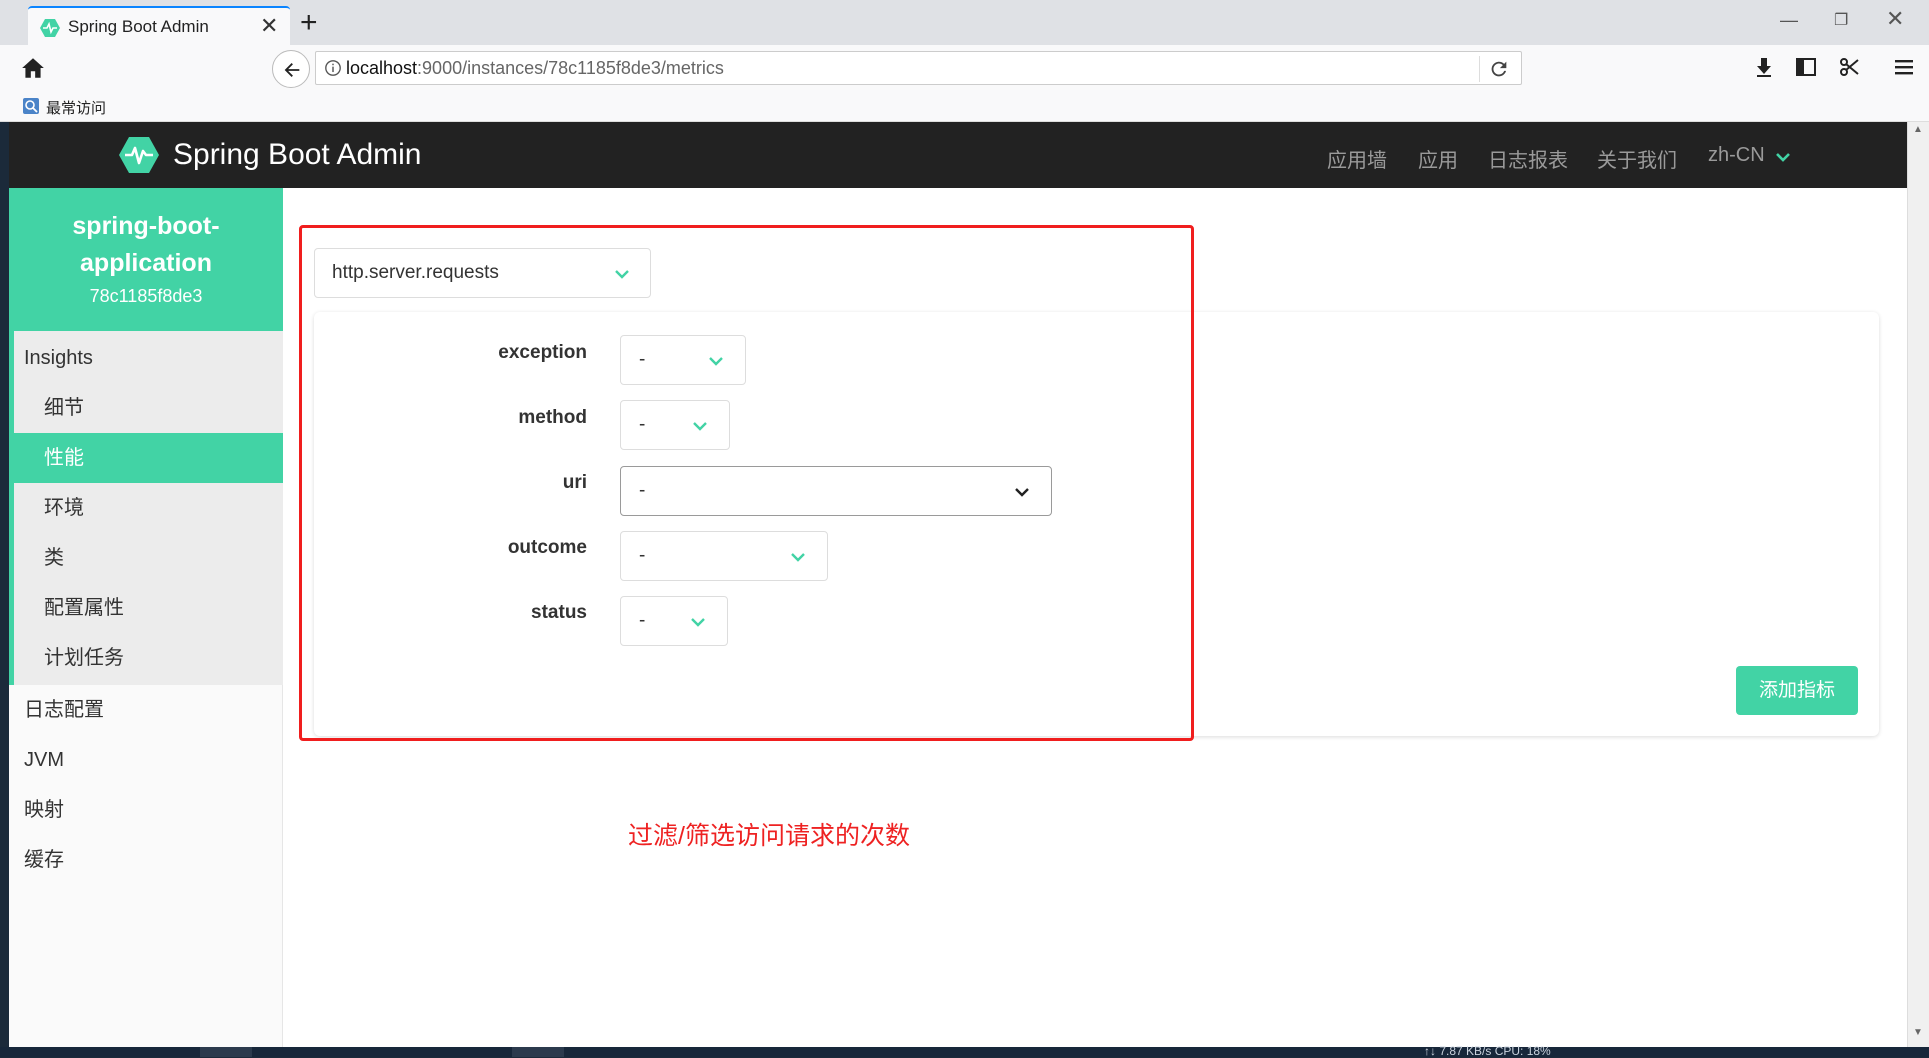 This screenshot has height=1058, width=1929. What do you see at coordinates (1764, 67) in the screenshot?
I see `download-icon` at bounding box center [1764, 67].